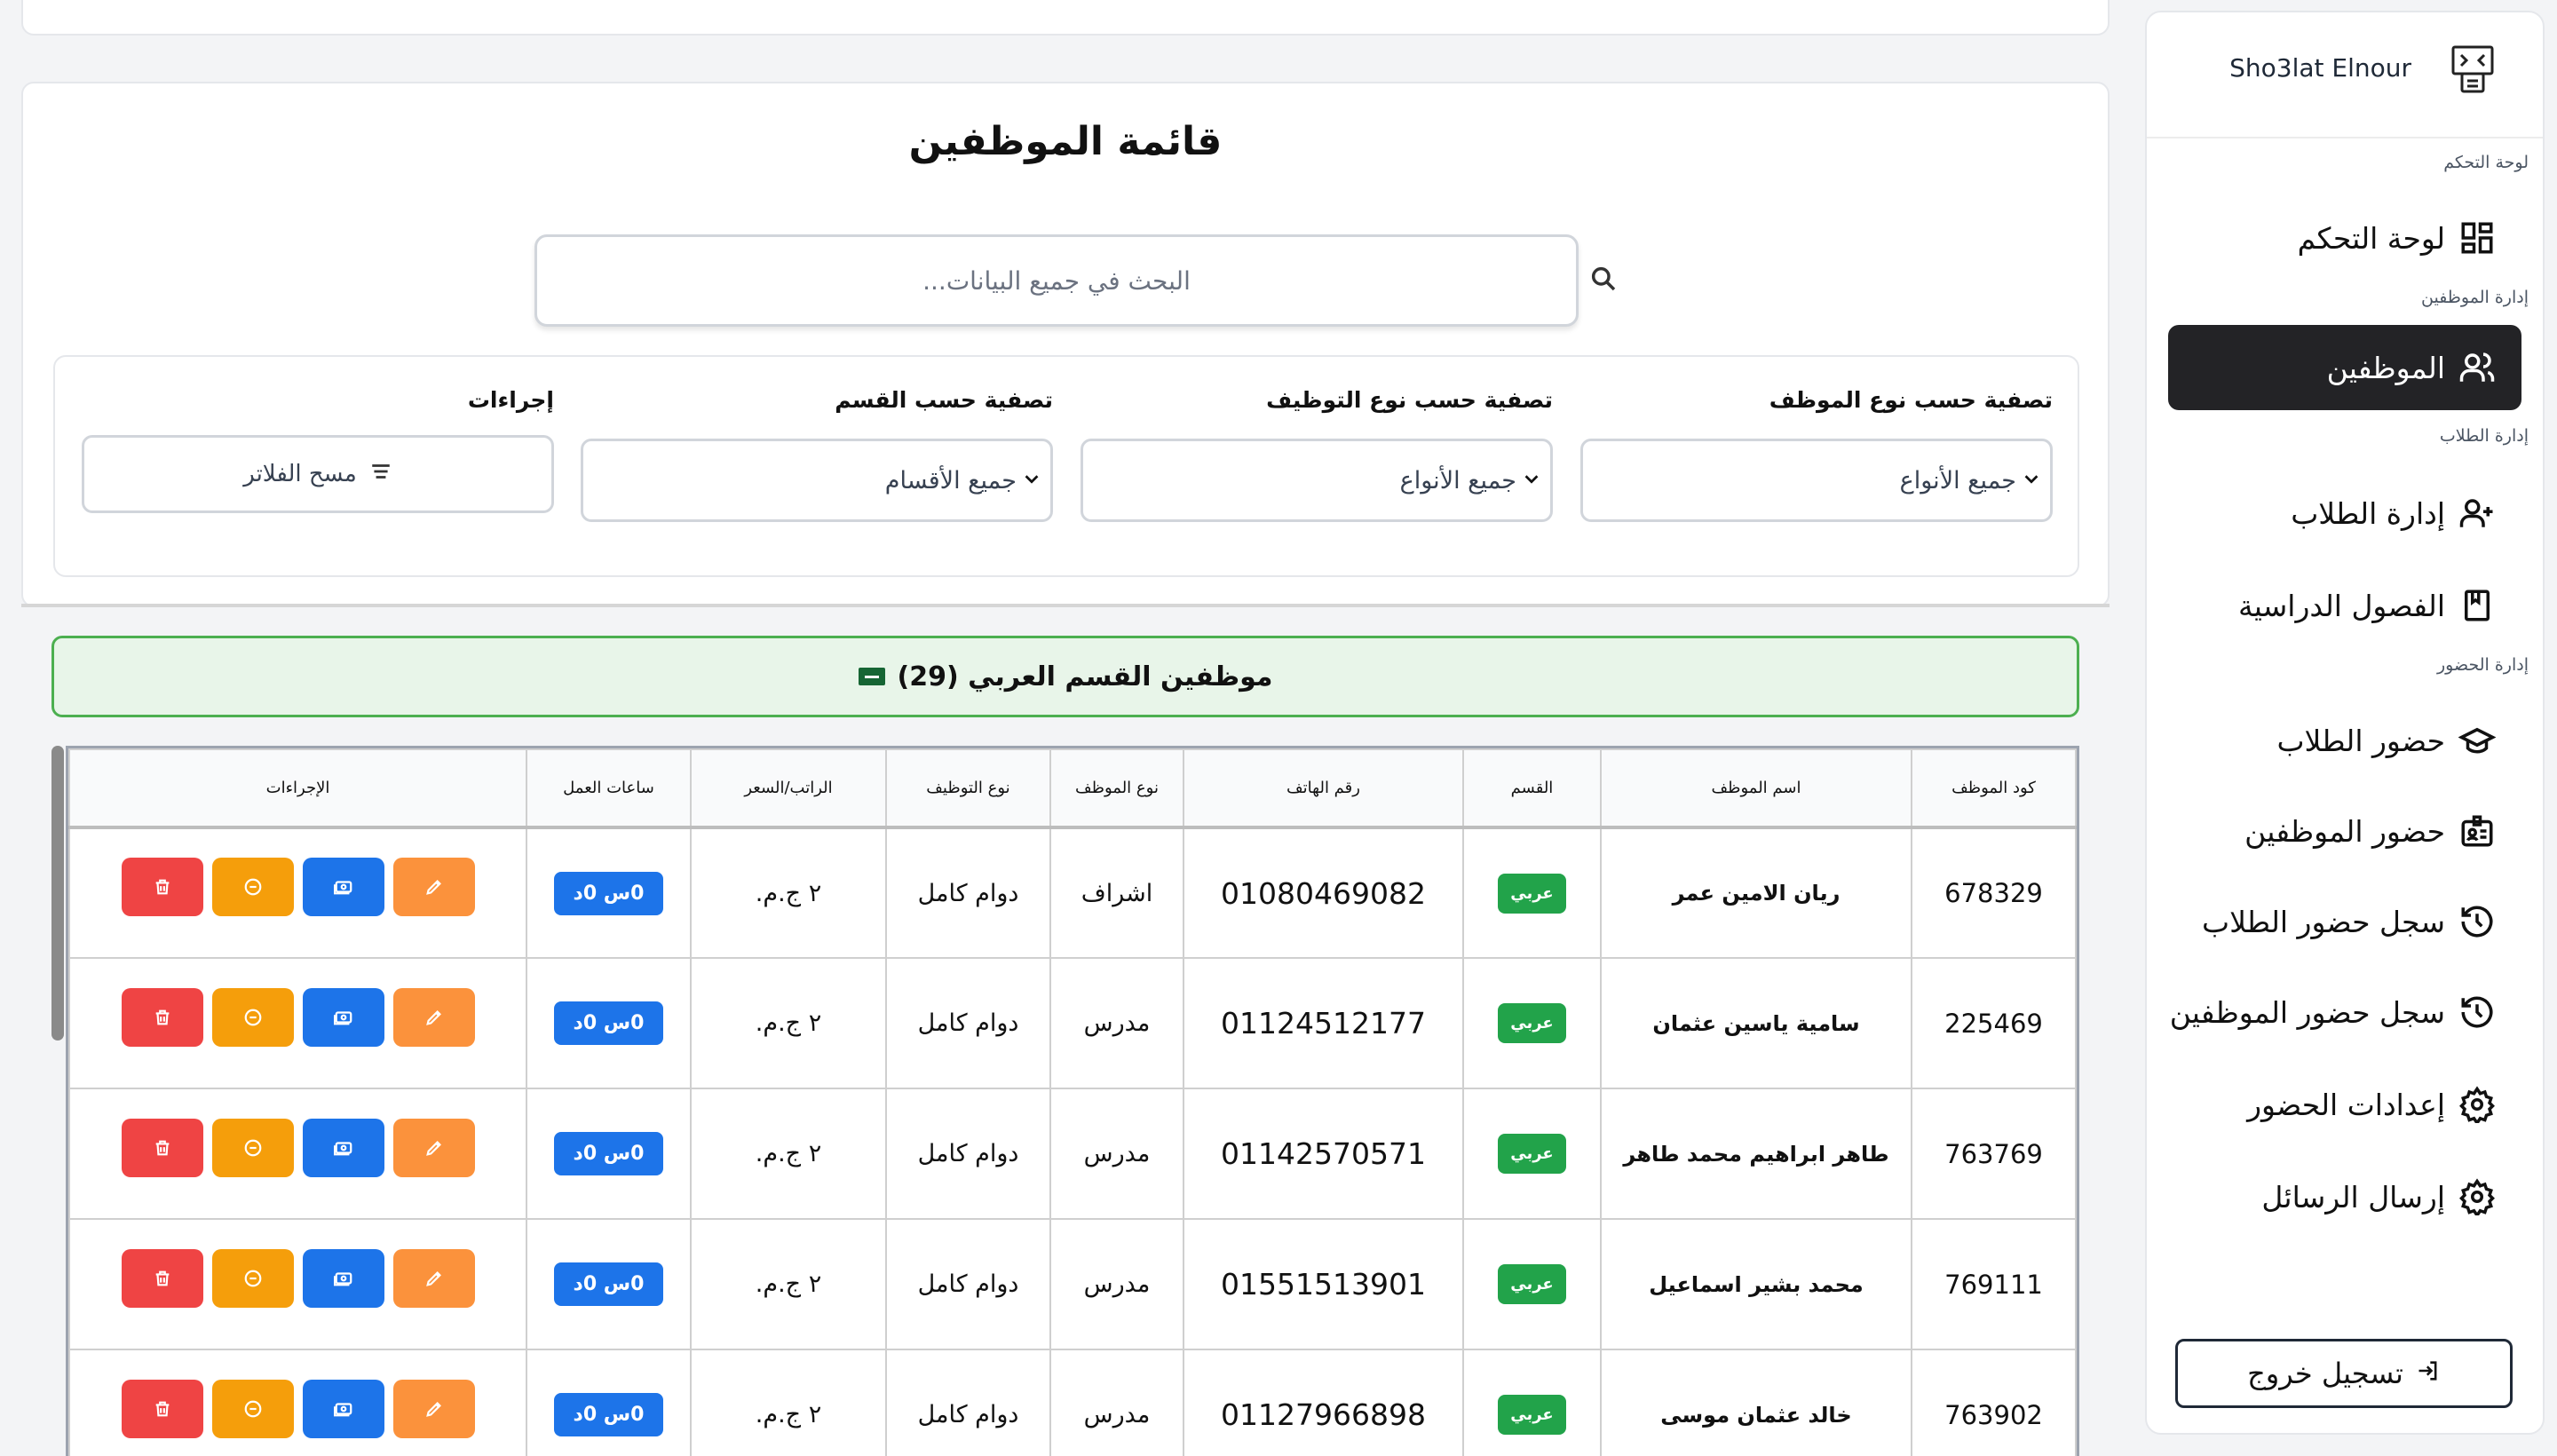 This screenshot has height=1456, width=2557. I want to click on logout-button: تسجيل خروج, so click(2344, 1373).